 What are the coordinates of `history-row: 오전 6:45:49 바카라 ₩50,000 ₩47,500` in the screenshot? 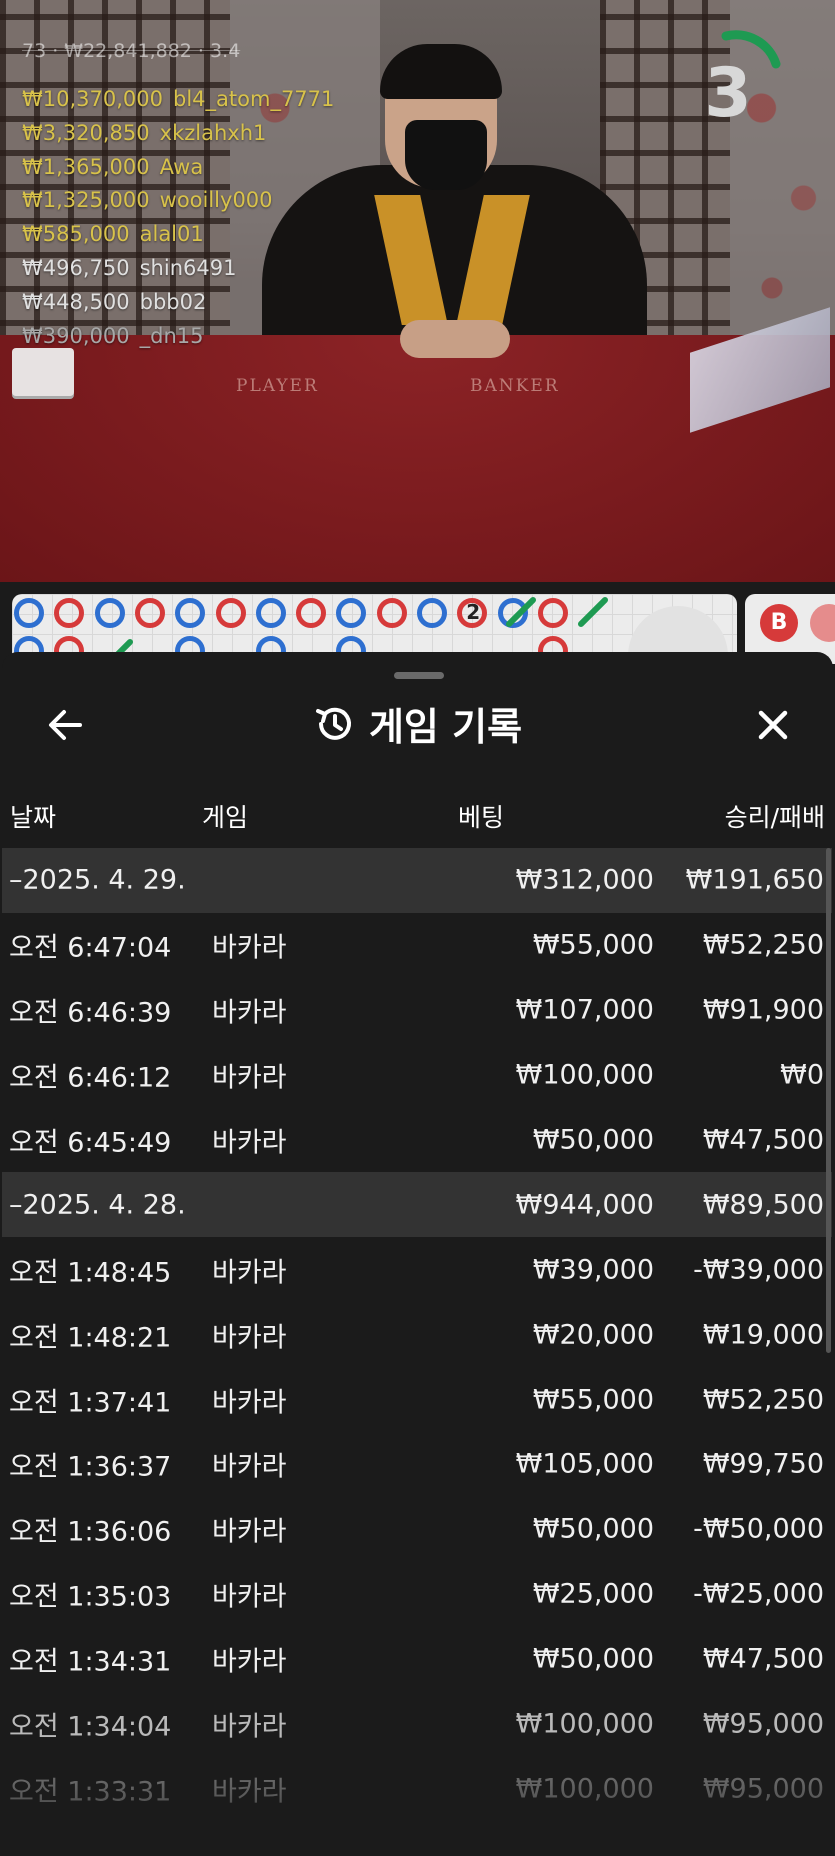 It's located at (417, 1140).